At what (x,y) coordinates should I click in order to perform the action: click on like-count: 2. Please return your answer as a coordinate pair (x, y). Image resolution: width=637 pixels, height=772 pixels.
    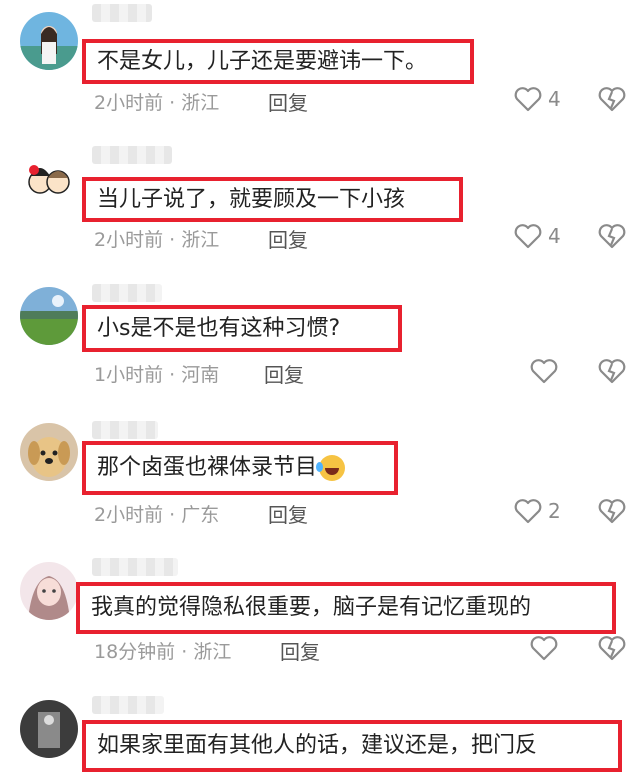
    Looking at the image, I should click on (554, 511).